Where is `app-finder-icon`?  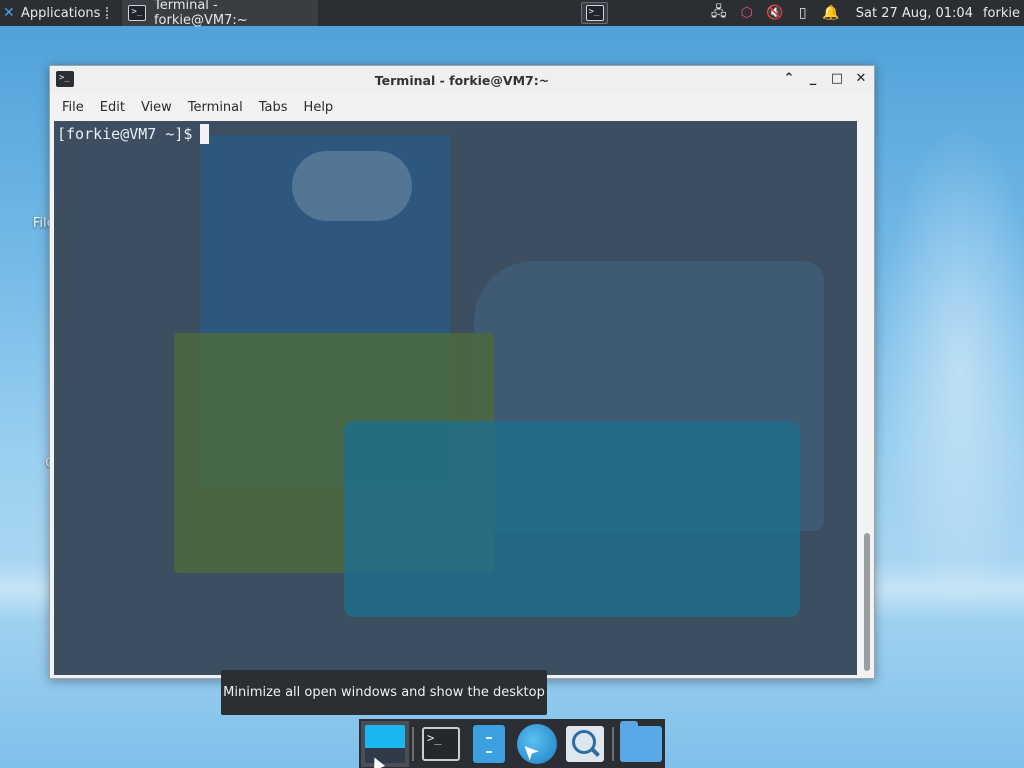 app-finder-icon is located at coordinates (585, 743).